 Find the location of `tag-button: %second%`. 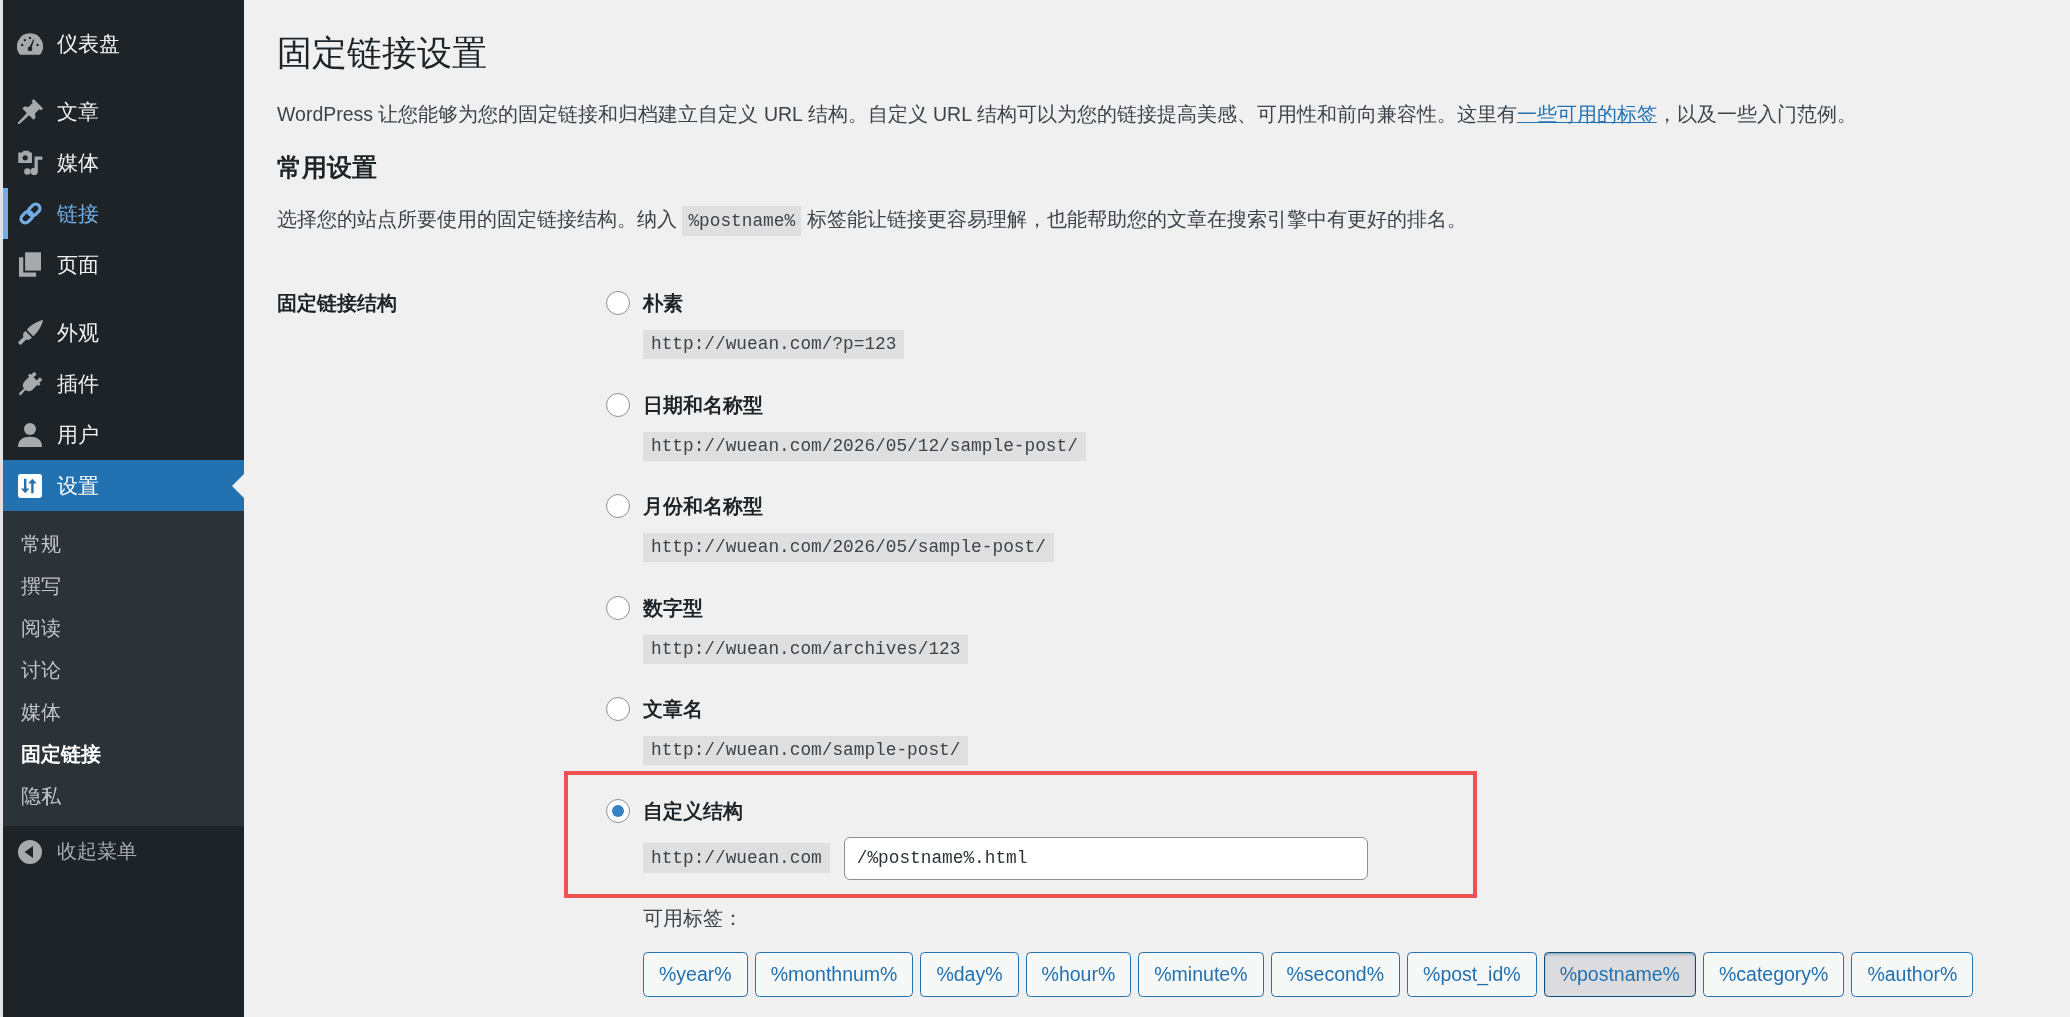

tag-button: %second% is located at coordinates (1335, 974).